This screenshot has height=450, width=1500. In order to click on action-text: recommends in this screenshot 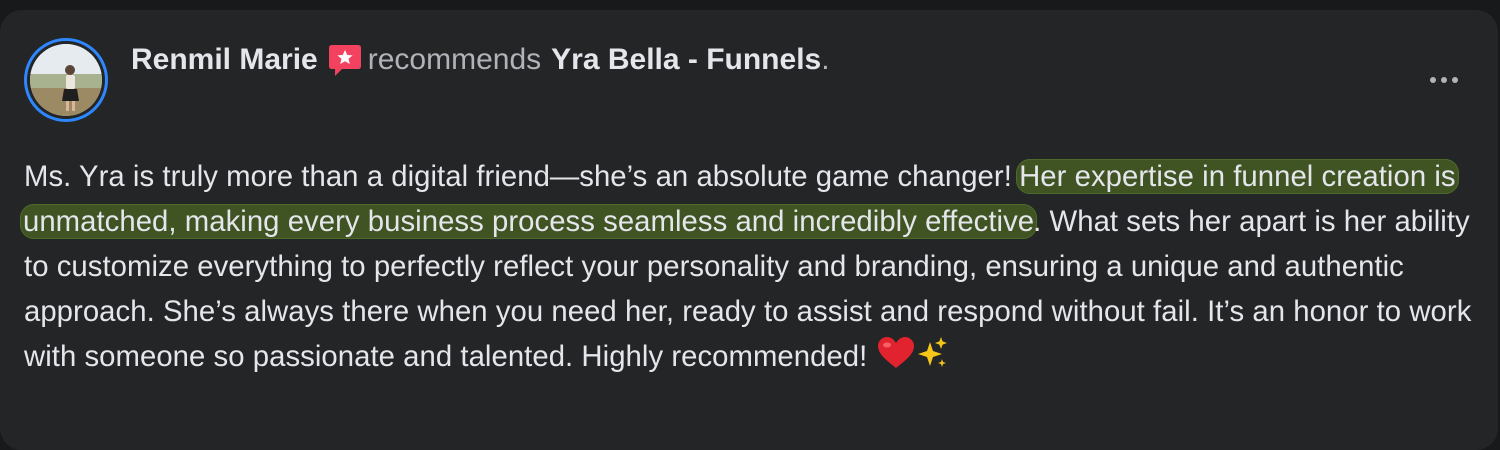, I will do `click(454, 59)`.